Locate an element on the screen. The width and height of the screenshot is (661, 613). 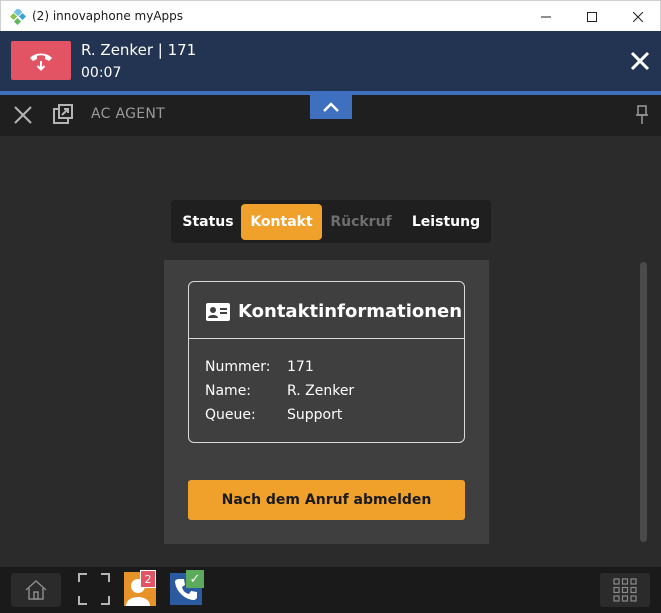
window-title: (2) innovaphone myApps is located at coordinates (108, 16).